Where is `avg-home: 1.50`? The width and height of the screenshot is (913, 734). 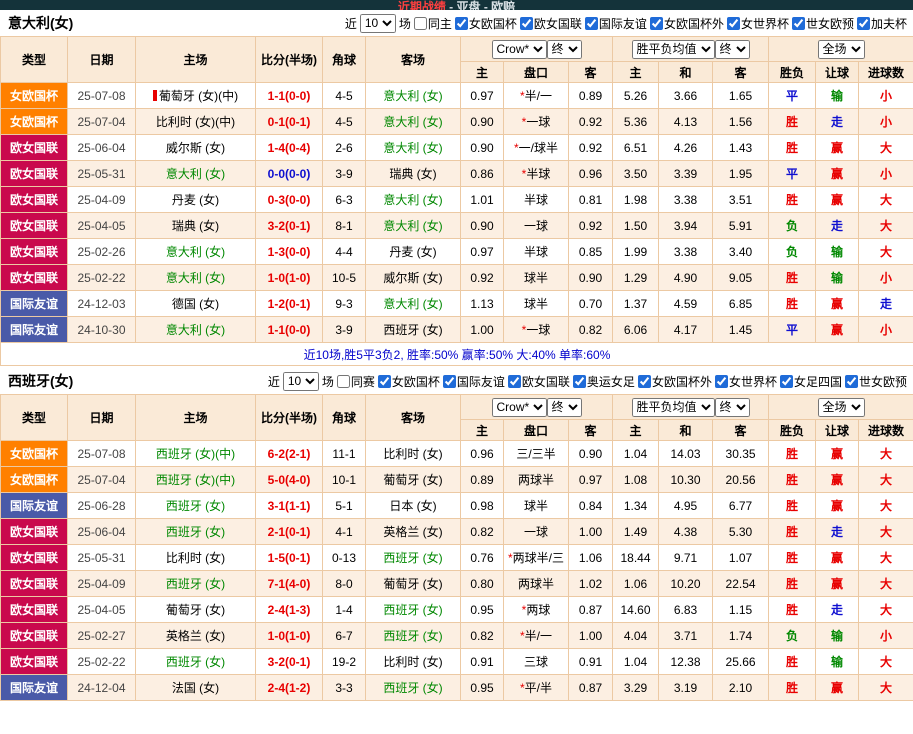 avg-home: 1.50 is located at coordinates (636, 225).